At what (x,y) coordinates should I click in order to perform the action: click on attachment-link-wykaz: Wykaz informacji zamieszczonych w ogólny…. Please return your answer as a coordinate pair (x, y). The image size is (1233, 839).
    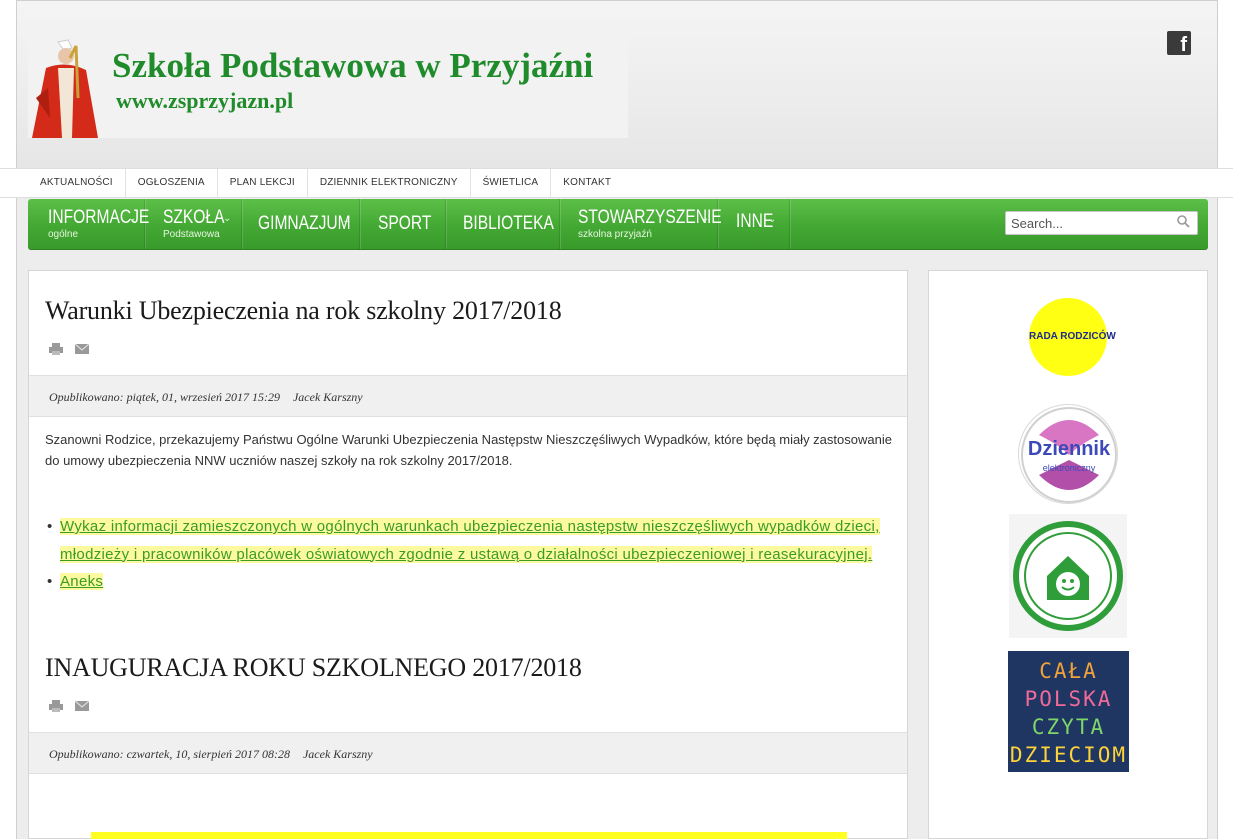
    Looking at the image, I should click on (470, 540).